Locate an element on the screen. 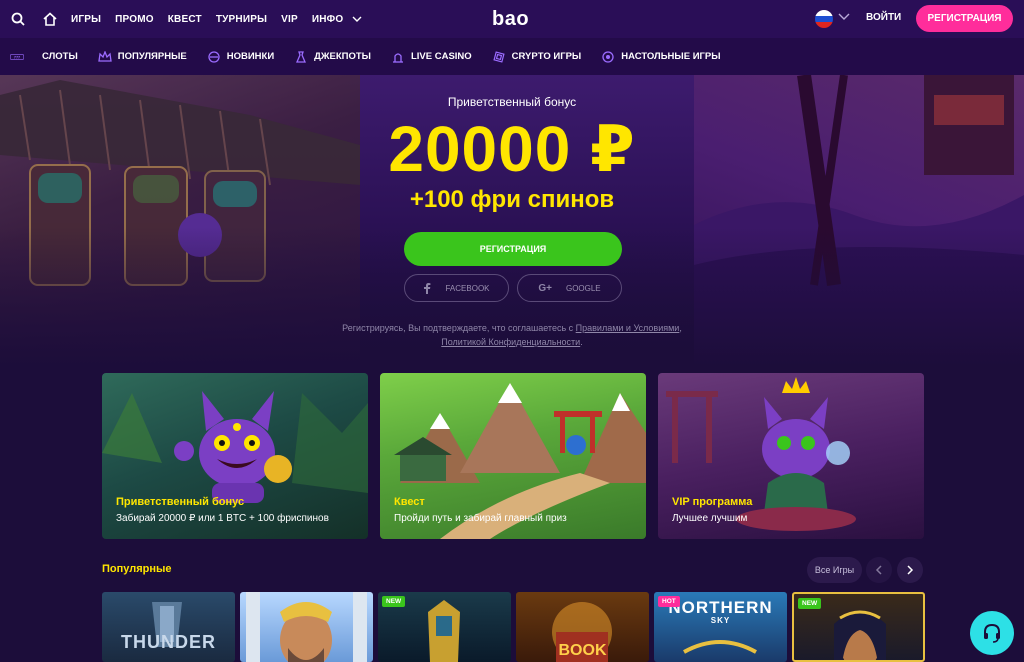 The image size is (1024, 662). slots-icon: 777 is located at coordinates (17, 57).